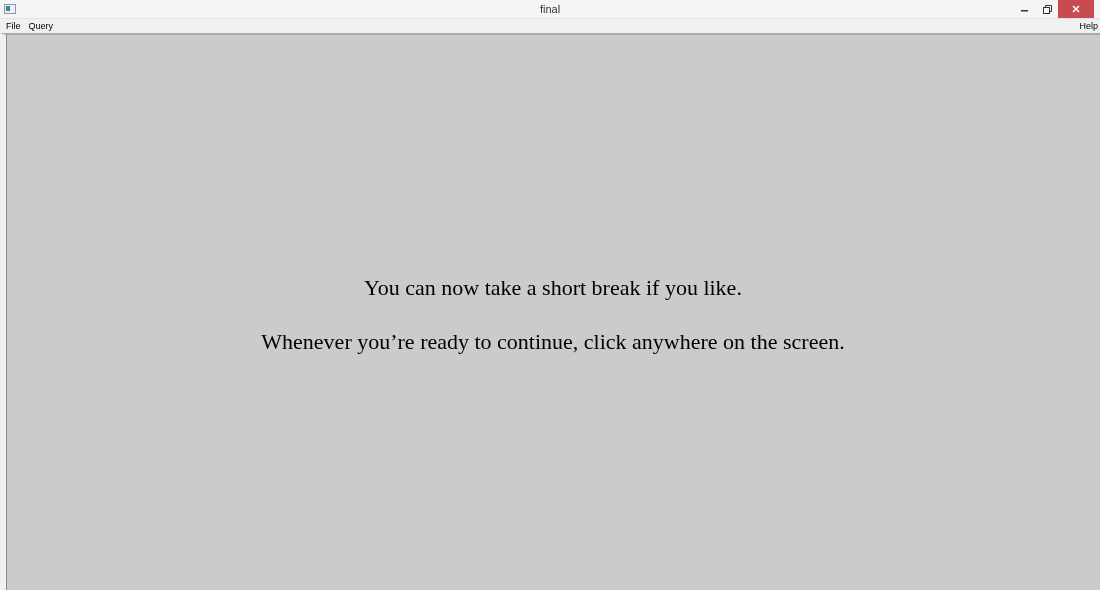 The height and width of the screenshot is (590, 1100). I want to click on menu-item: Help, so click(1088, 26).